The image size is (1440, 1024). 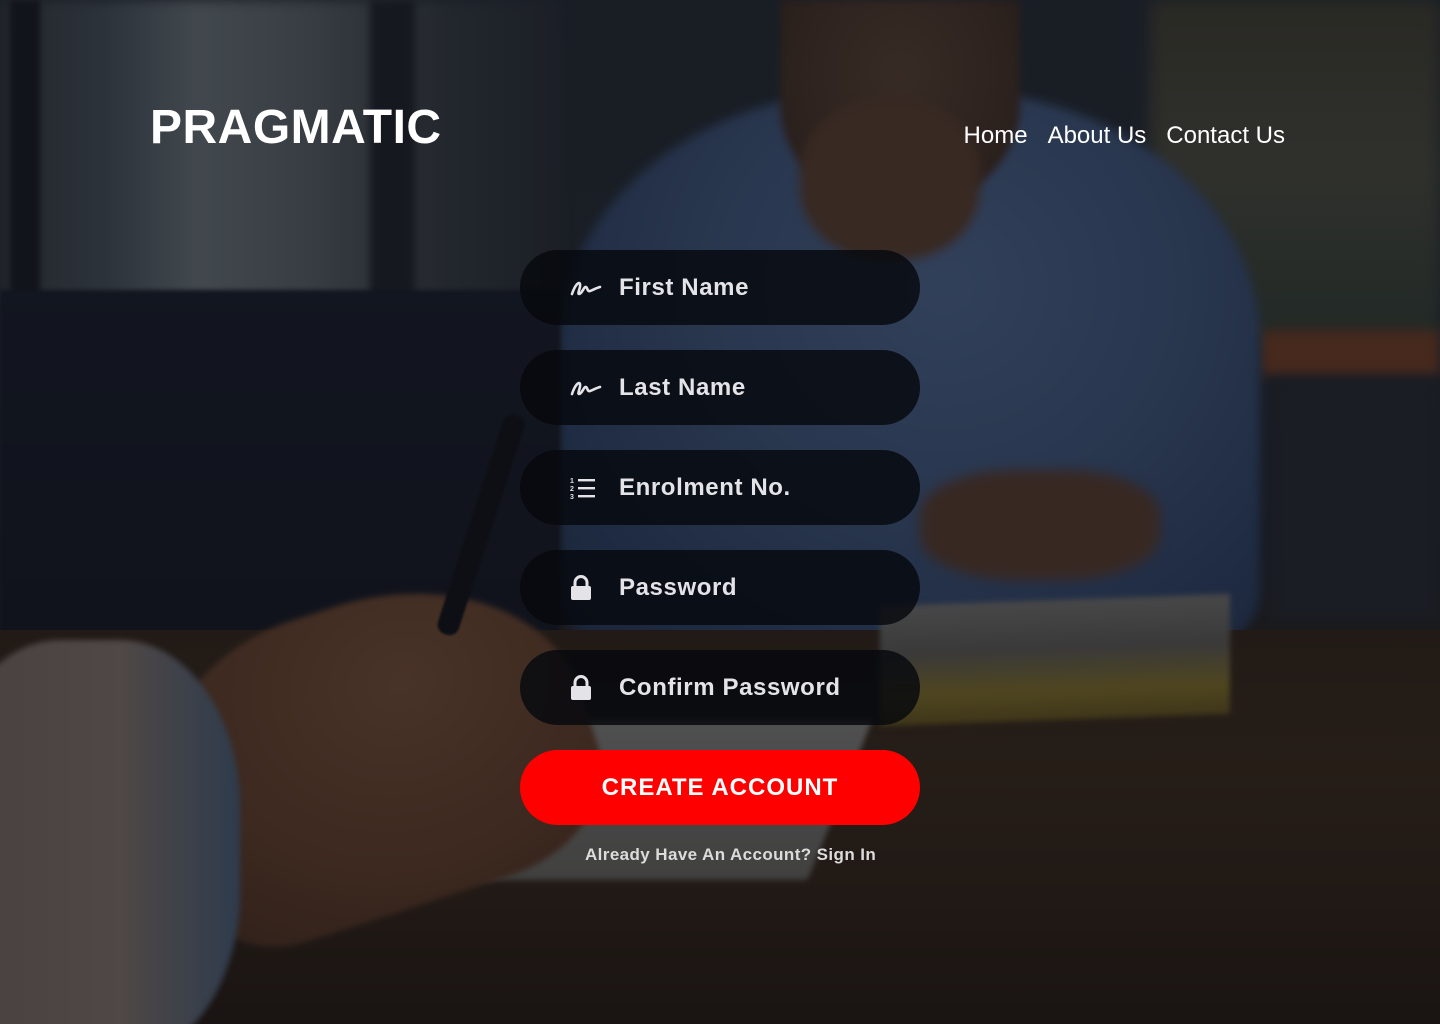 I want to click on create-account-button: CREATE ACCOUNT, so click(x=720, y=787).